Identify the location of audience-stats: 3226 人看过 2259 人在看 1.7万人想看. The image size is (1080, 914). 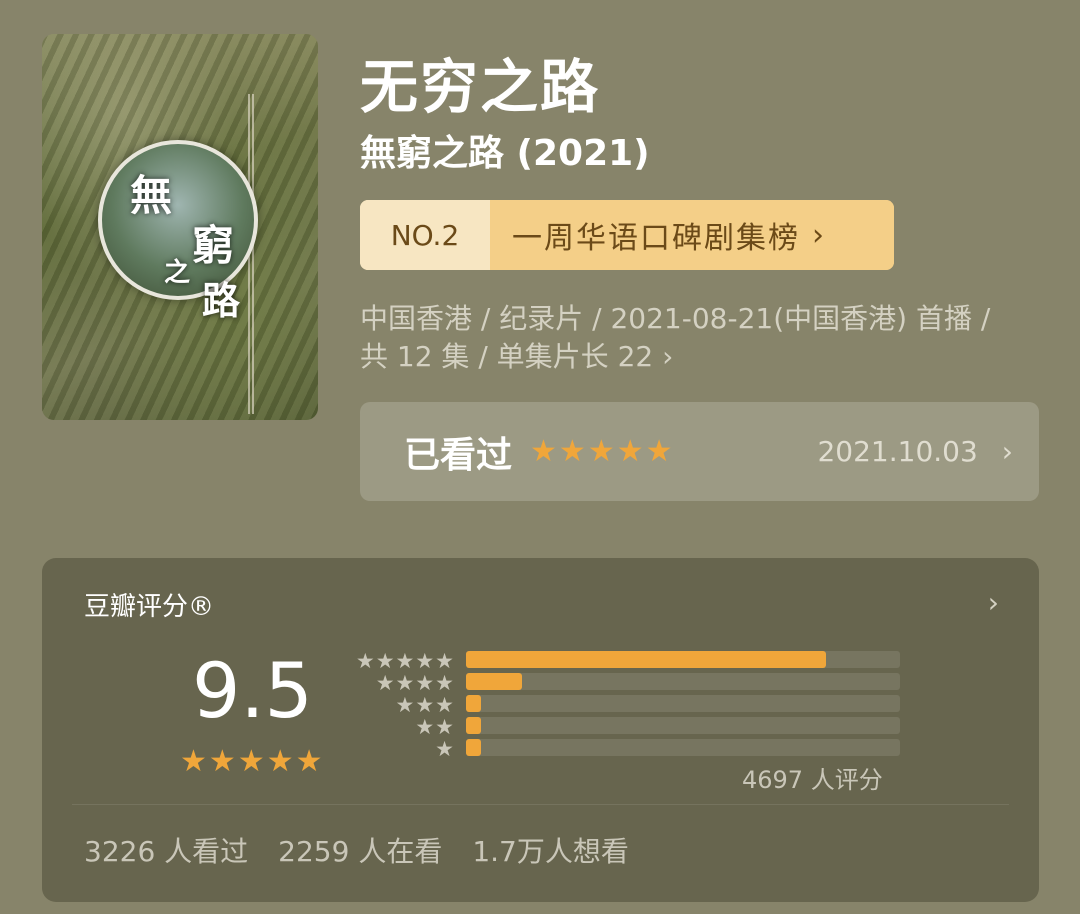
(356, 850).